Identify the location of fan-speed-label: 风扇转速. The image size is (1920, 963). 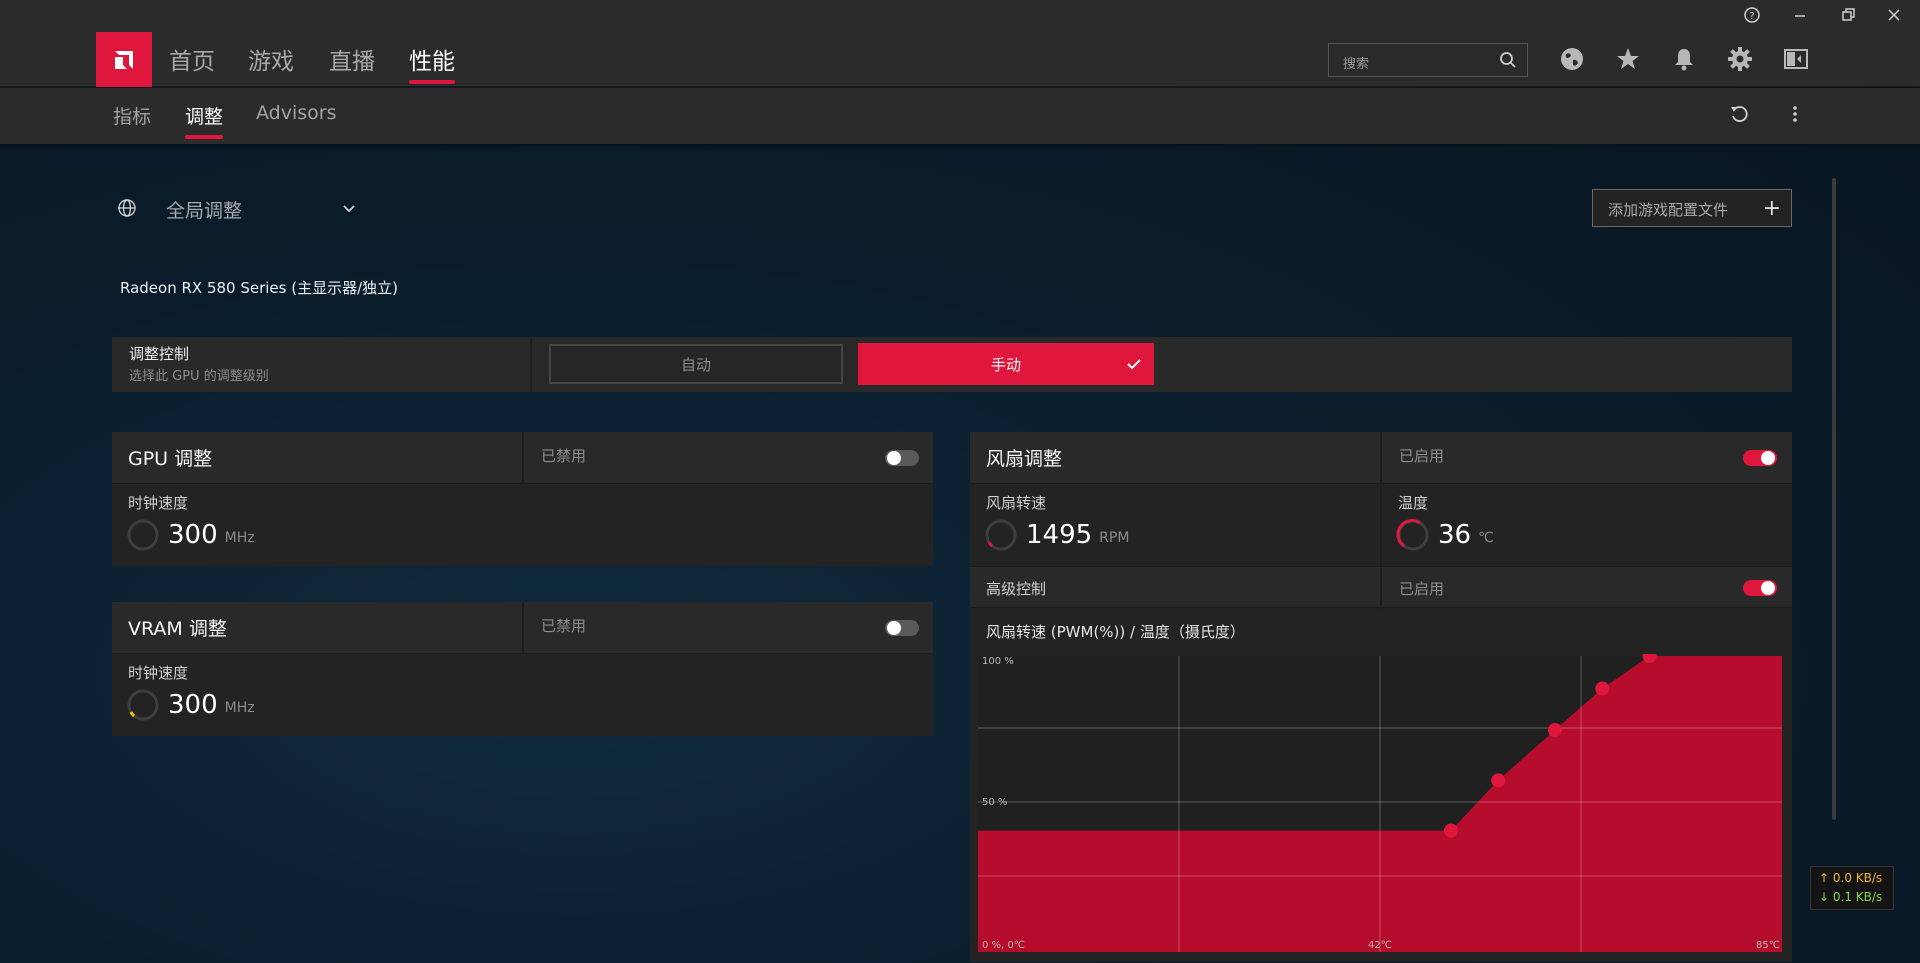
(1016, 503).